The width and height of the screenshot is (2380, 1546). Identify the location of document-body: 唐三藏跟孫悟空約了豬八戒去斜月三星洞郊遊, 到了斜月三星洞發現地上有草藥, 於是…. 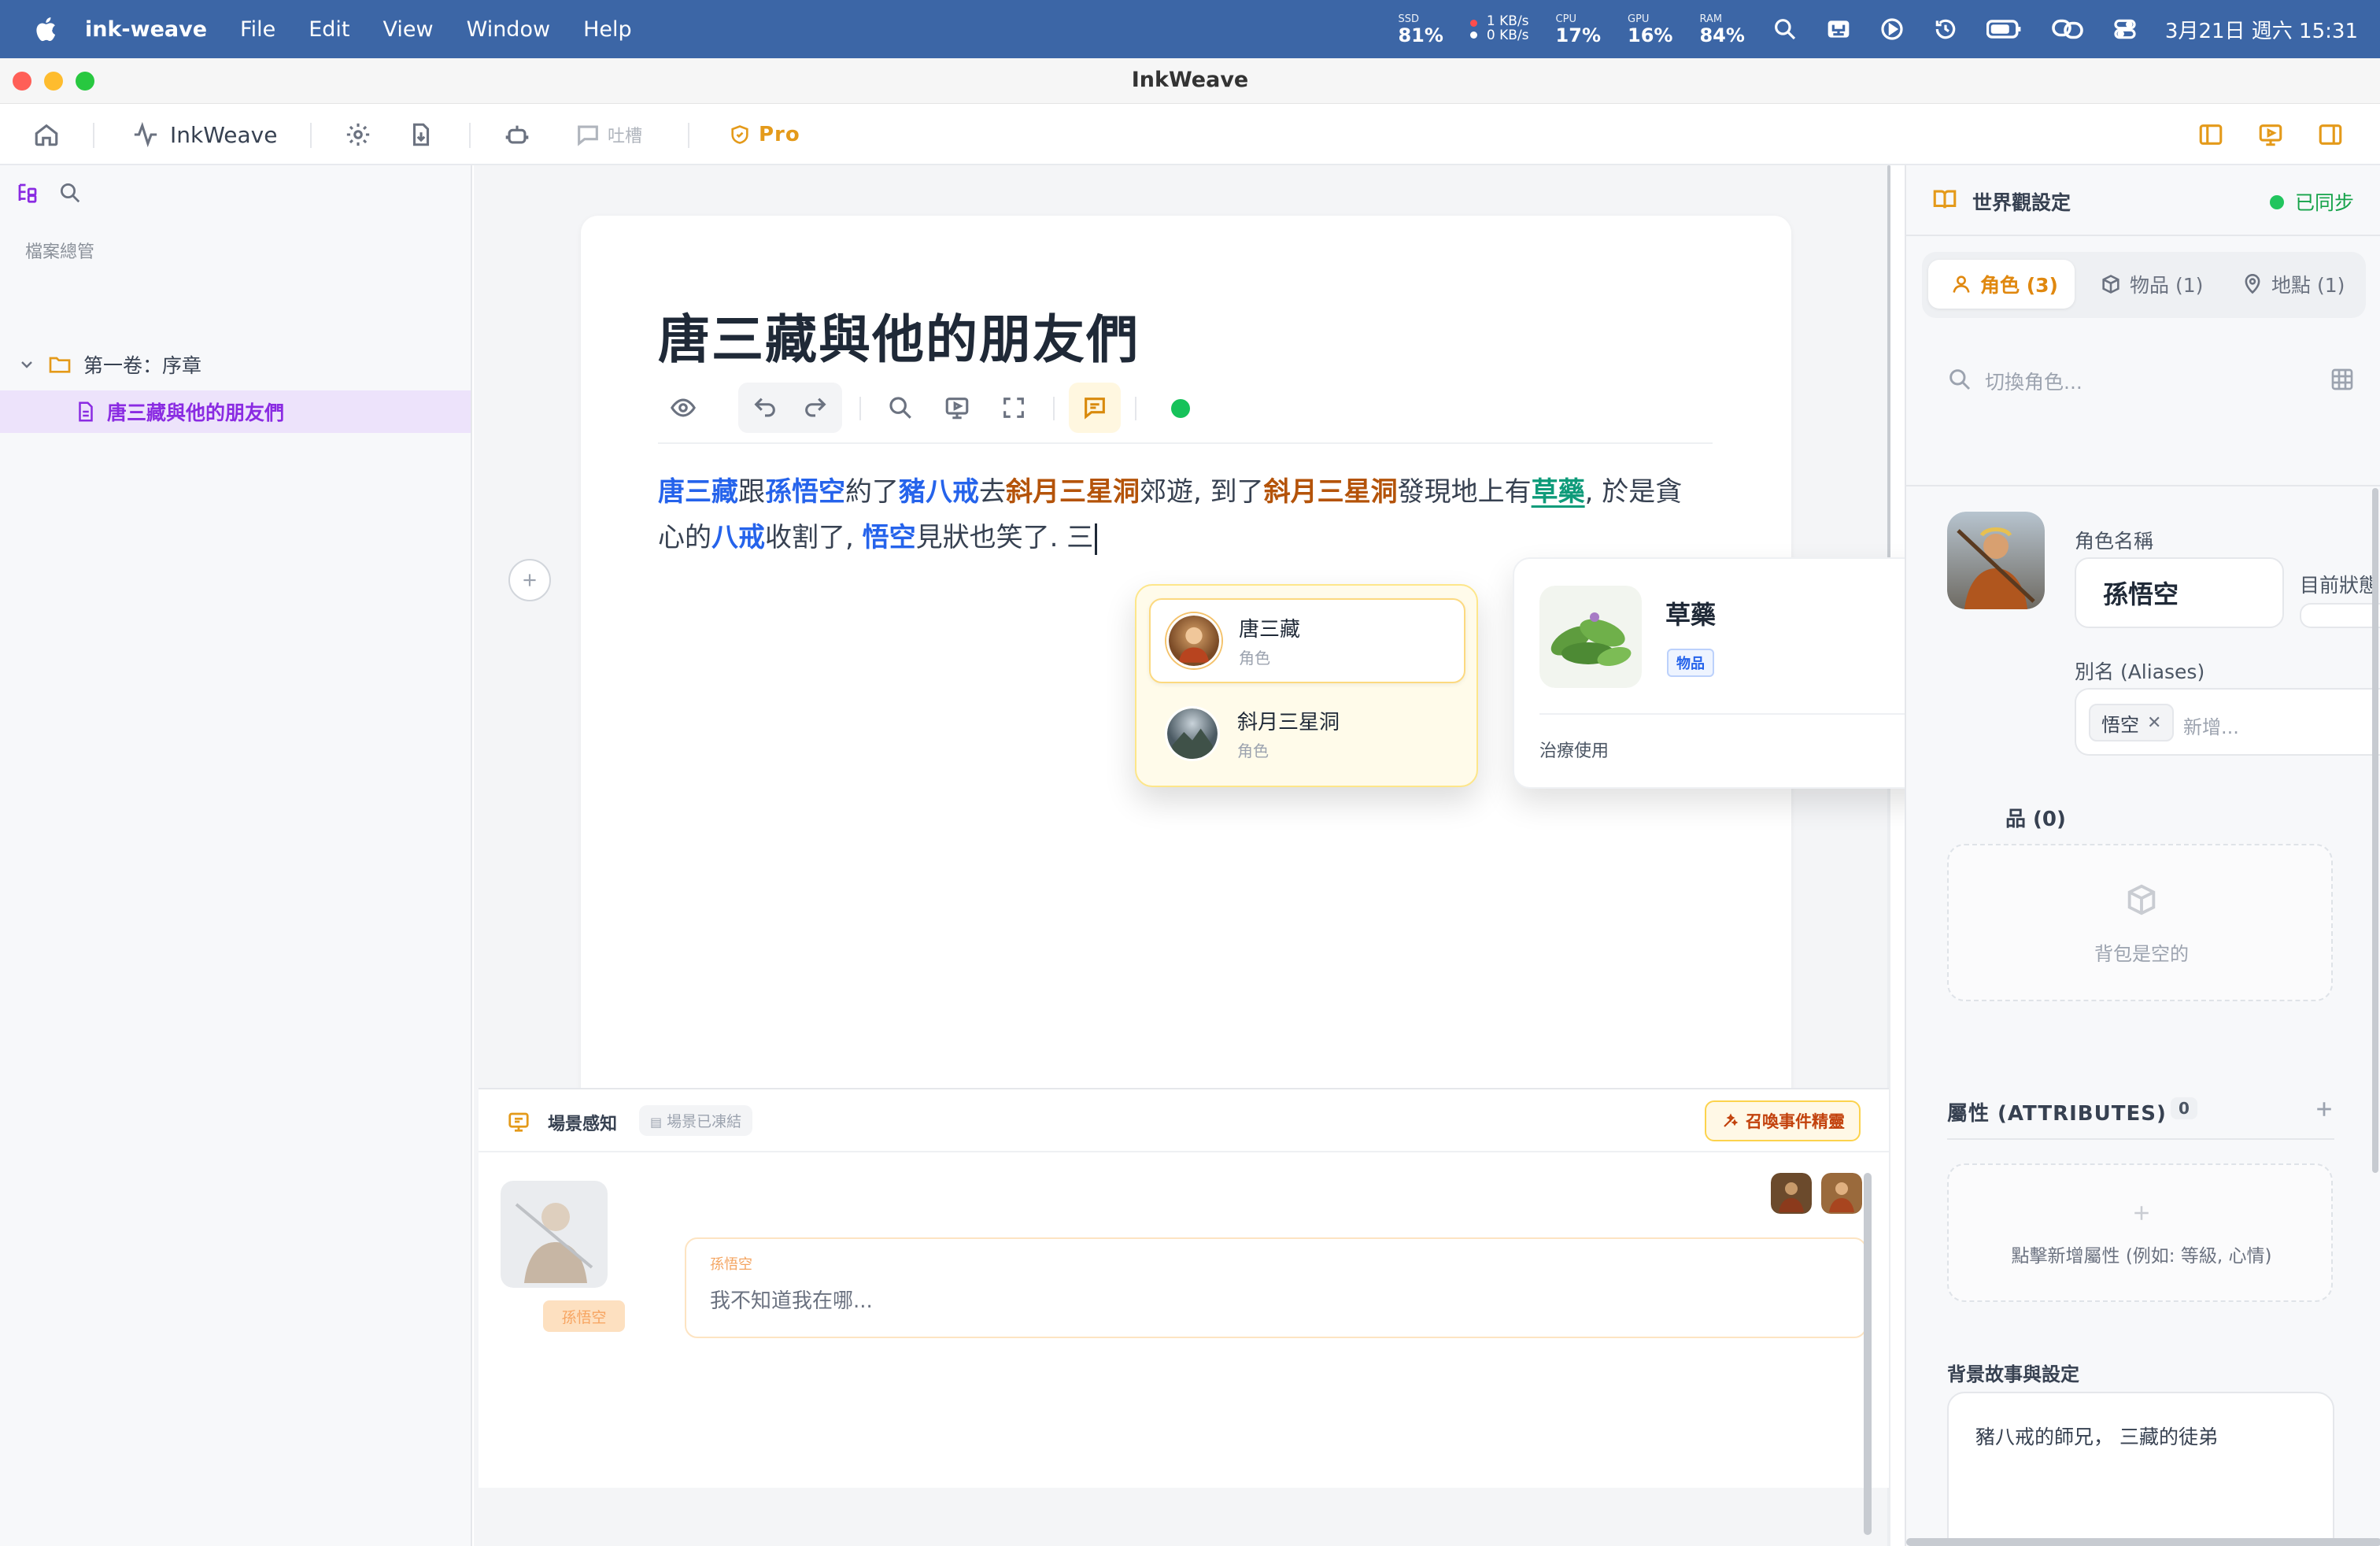
(1177, 514).